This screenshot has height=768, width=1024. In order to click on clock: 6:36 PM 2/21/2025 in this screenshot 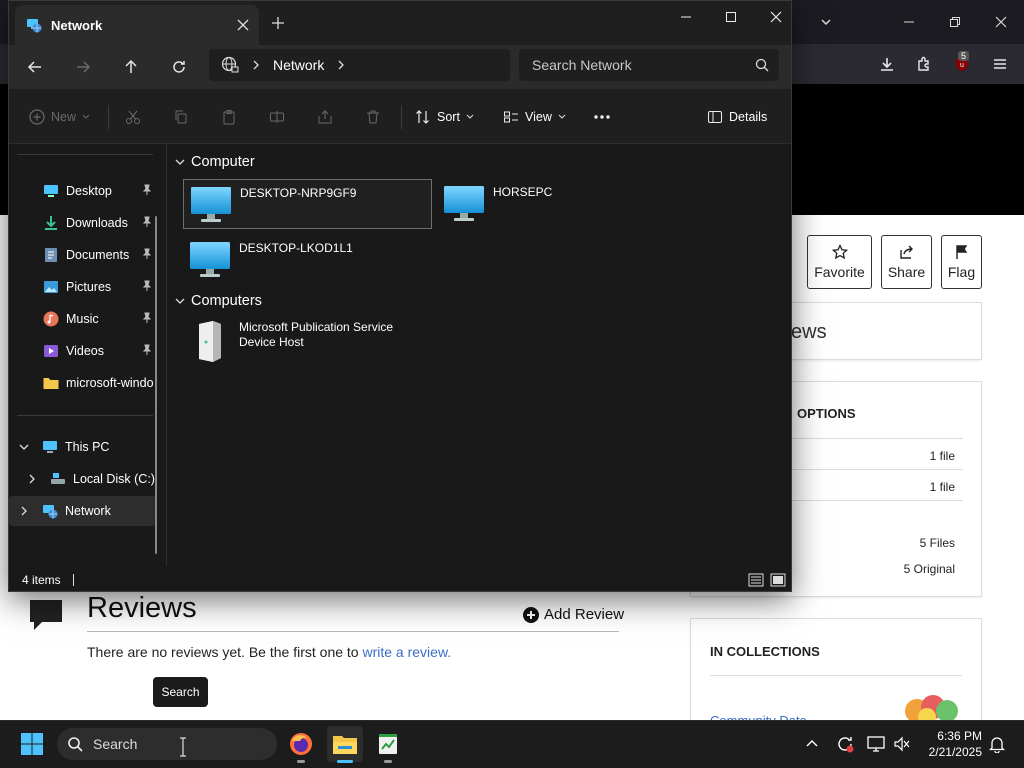, I will do `click(951, 744)`.